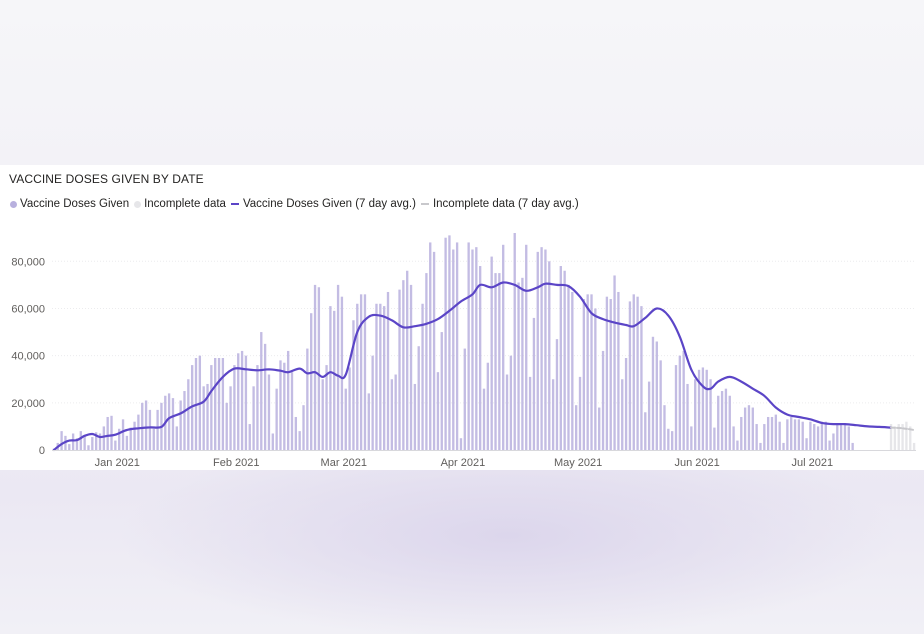 This screenshot has height=634, width=924. I want to click on y-tick-label: 40,000, so click(28, 357).